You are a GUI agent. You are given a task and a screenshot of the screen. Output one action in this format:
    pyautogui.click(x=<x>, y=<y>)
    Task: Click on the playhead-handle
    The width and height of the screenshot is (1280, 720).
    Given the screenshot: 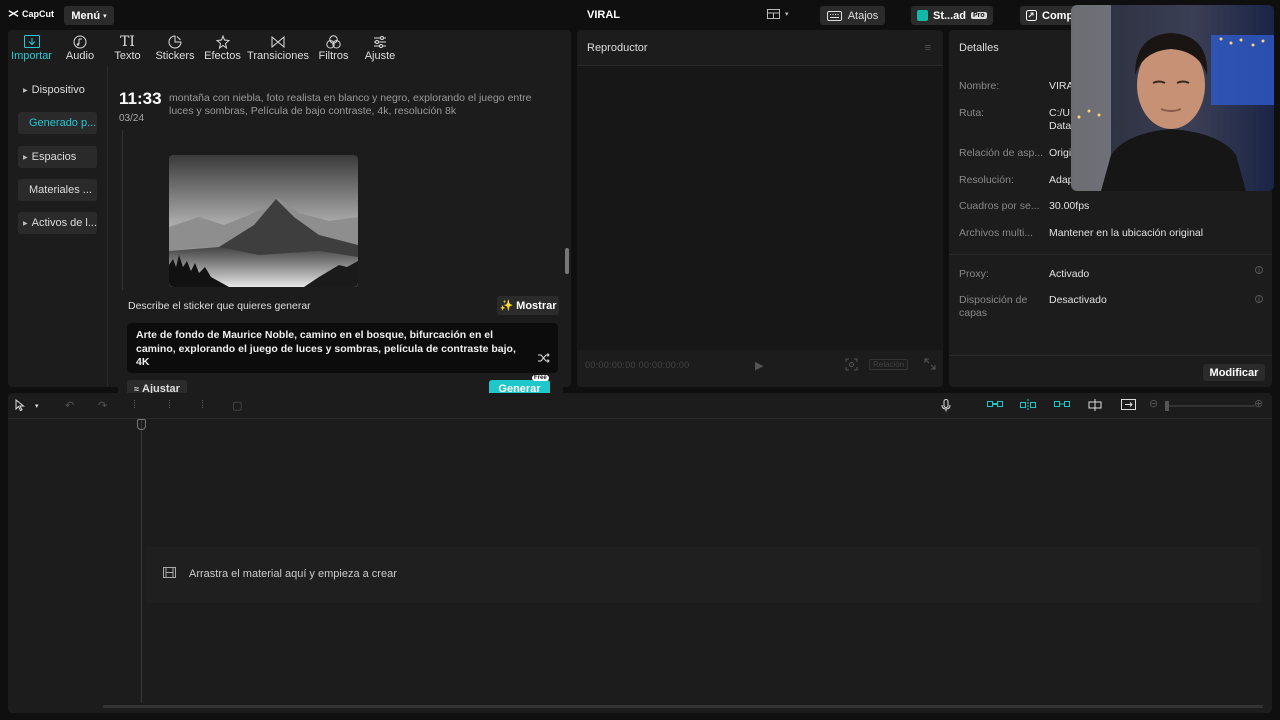 What is the action you would take?
    pyautogui.click(x=141, y=424)
    